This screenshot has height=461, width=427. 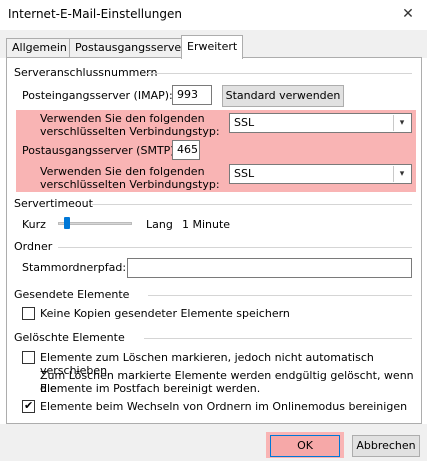 What do you see at coordinates (122, 171) in the screenshot?
I see `outgoing-encryption-label-1: Verwenden Sie den folgenden` at bounding box center [122, 171].